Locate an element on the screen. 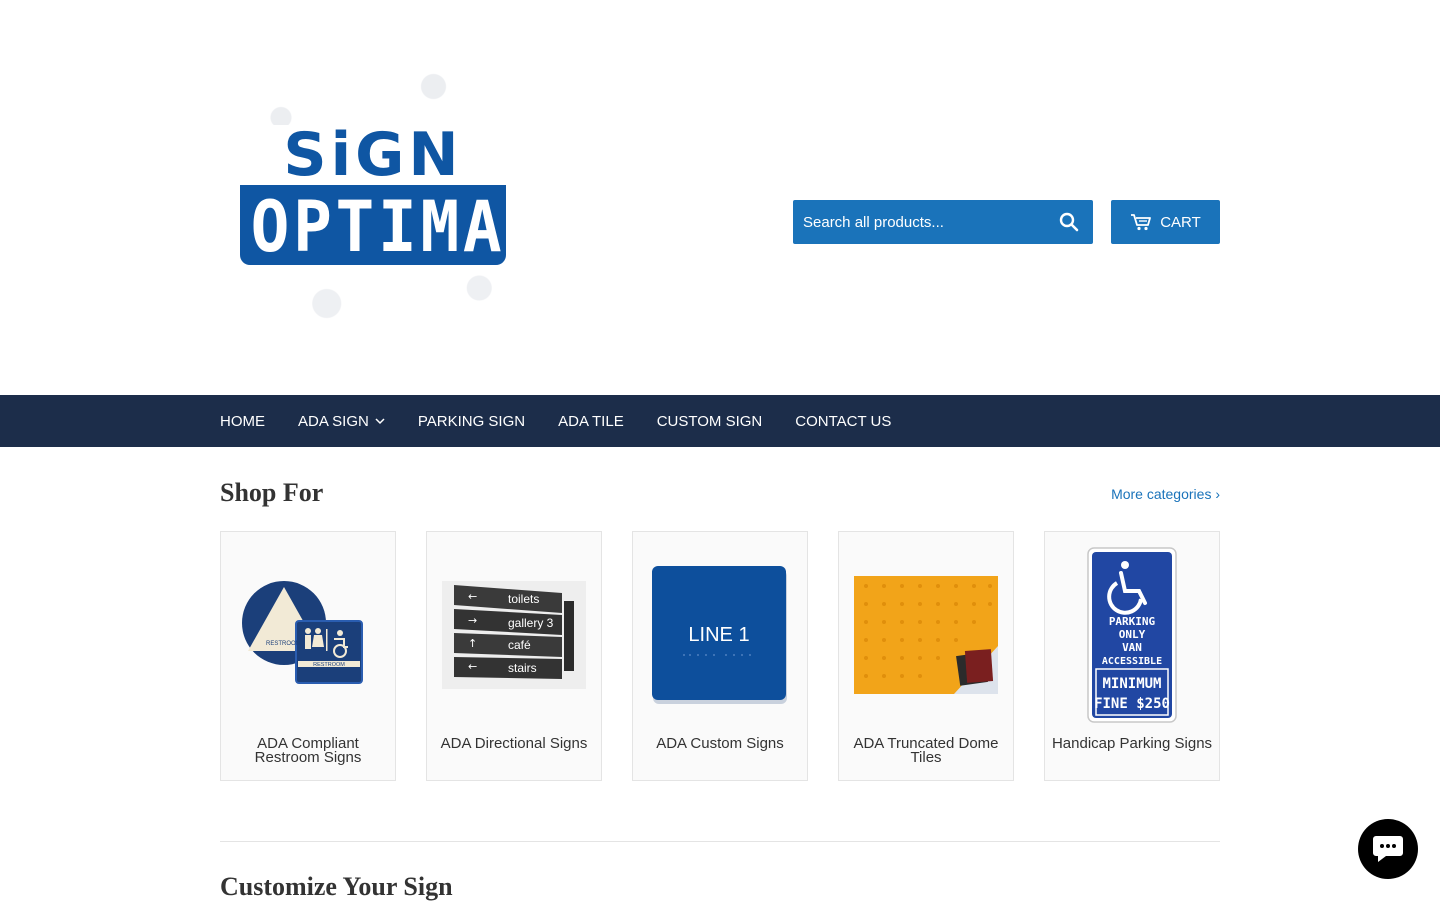 The height and width of the screenshot is (902, 1440). directional-row-3: café is located at coordinates (519, 645).